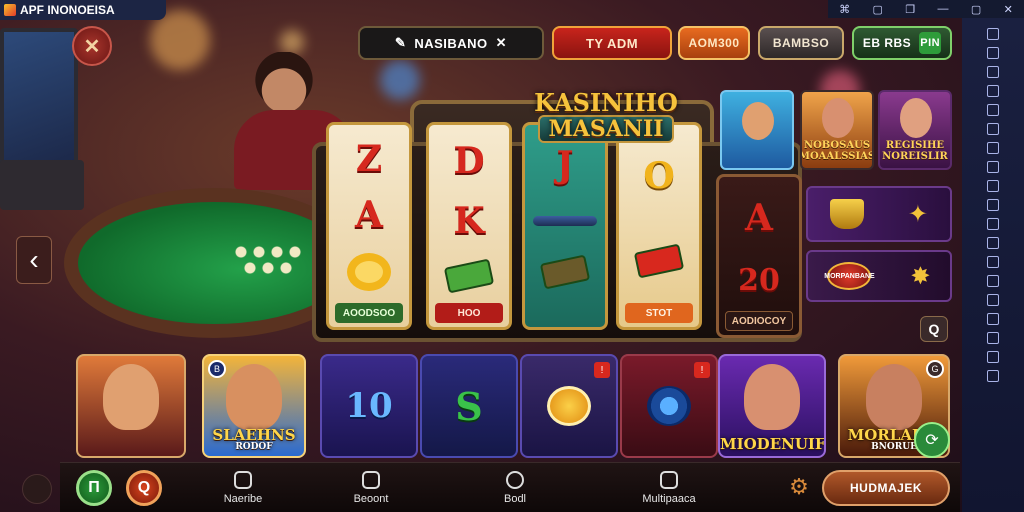 Image resolution: width=1024 pixels, height=512 pixels. I want to click on clock-icon, so click(515, 480).